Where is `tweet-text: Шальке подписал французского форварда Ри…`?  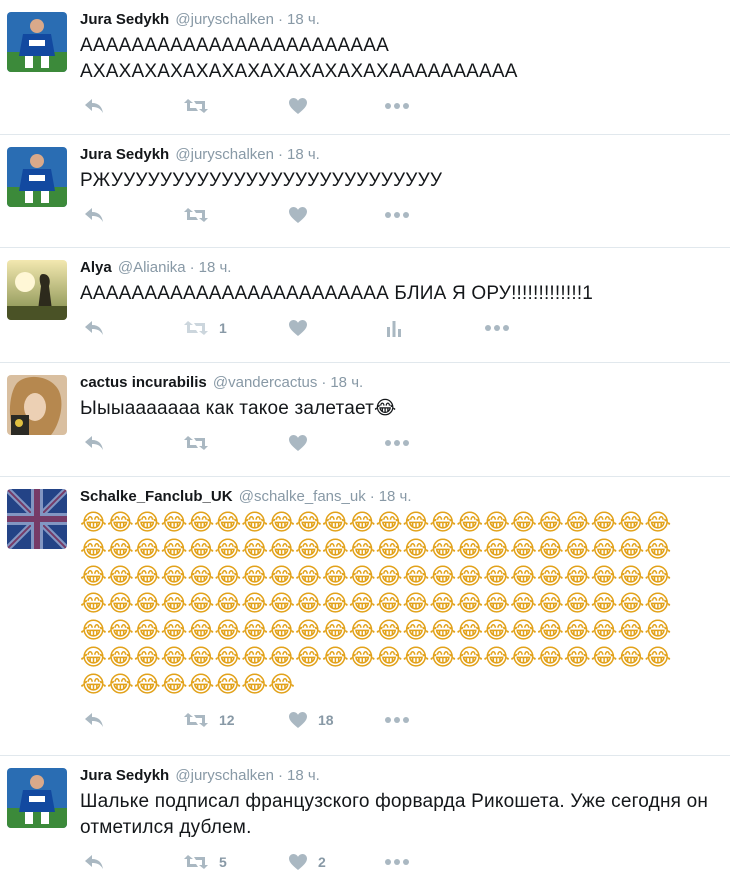
tweet-text: Шальке подписал французского форварда Ри… is located at coordinates (400, 815).